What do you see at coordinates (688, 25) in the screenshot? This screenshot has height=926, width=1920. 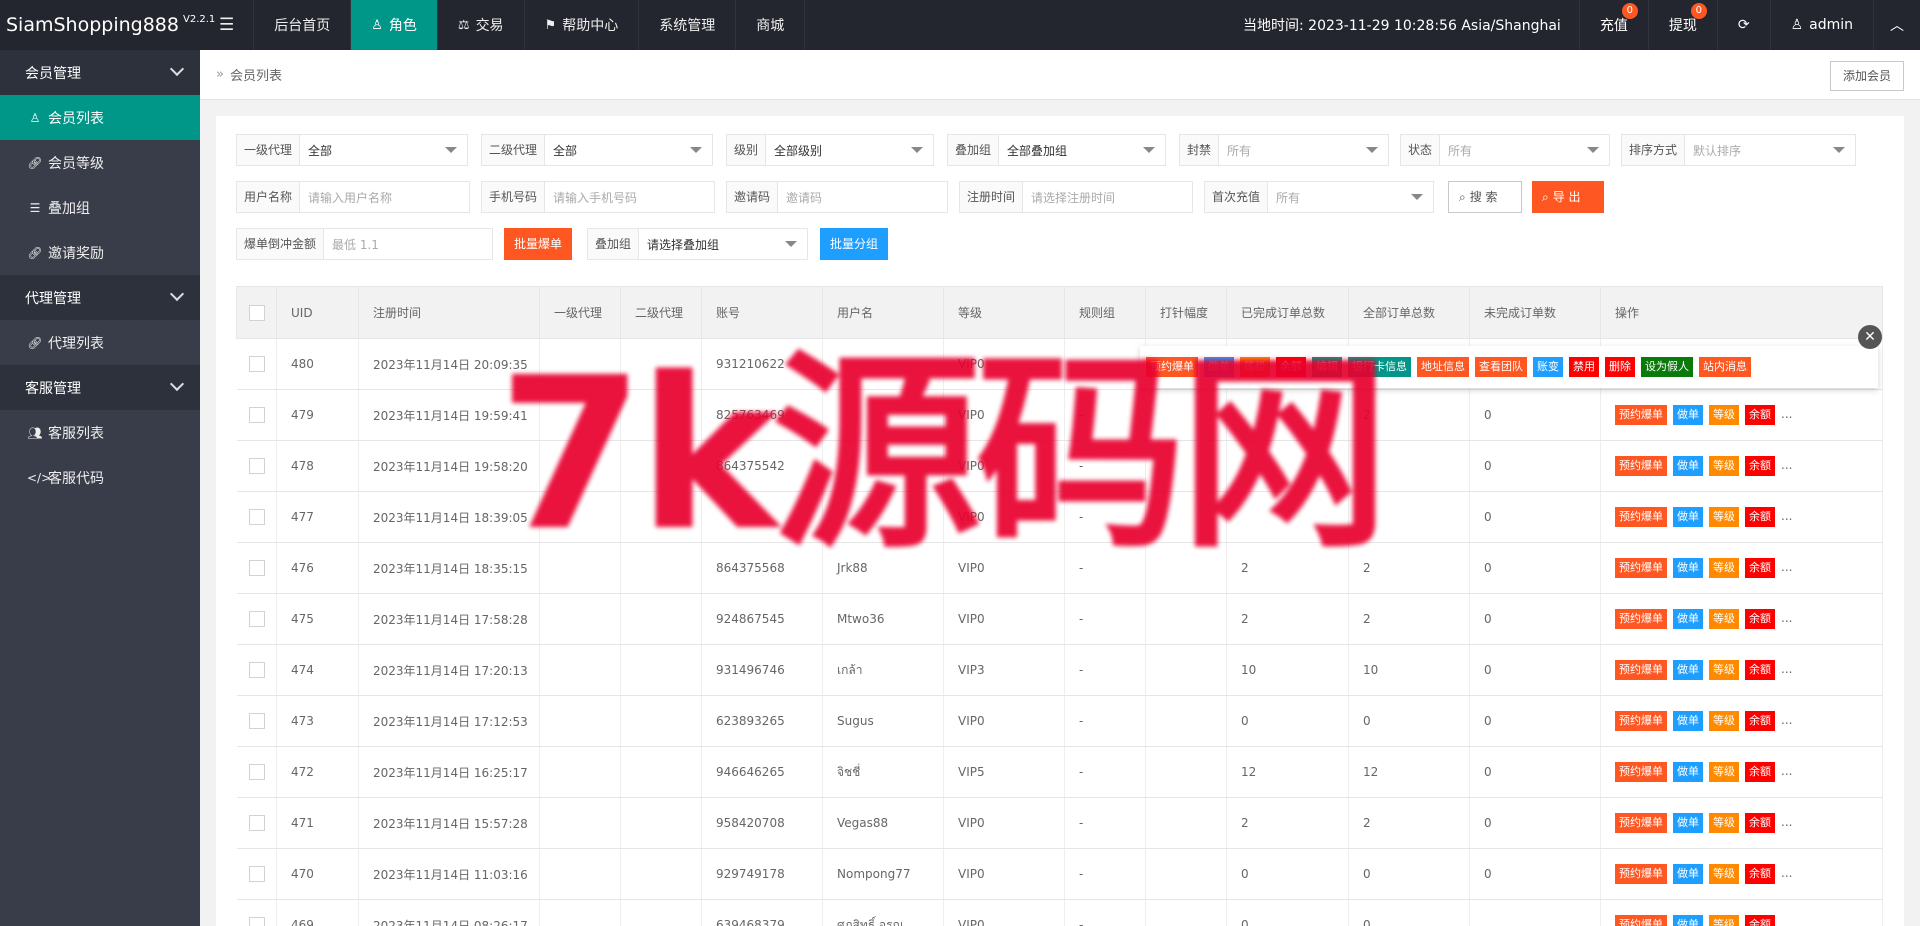 I see `nav-system: 系统管理` at bounding box center [688, 25].